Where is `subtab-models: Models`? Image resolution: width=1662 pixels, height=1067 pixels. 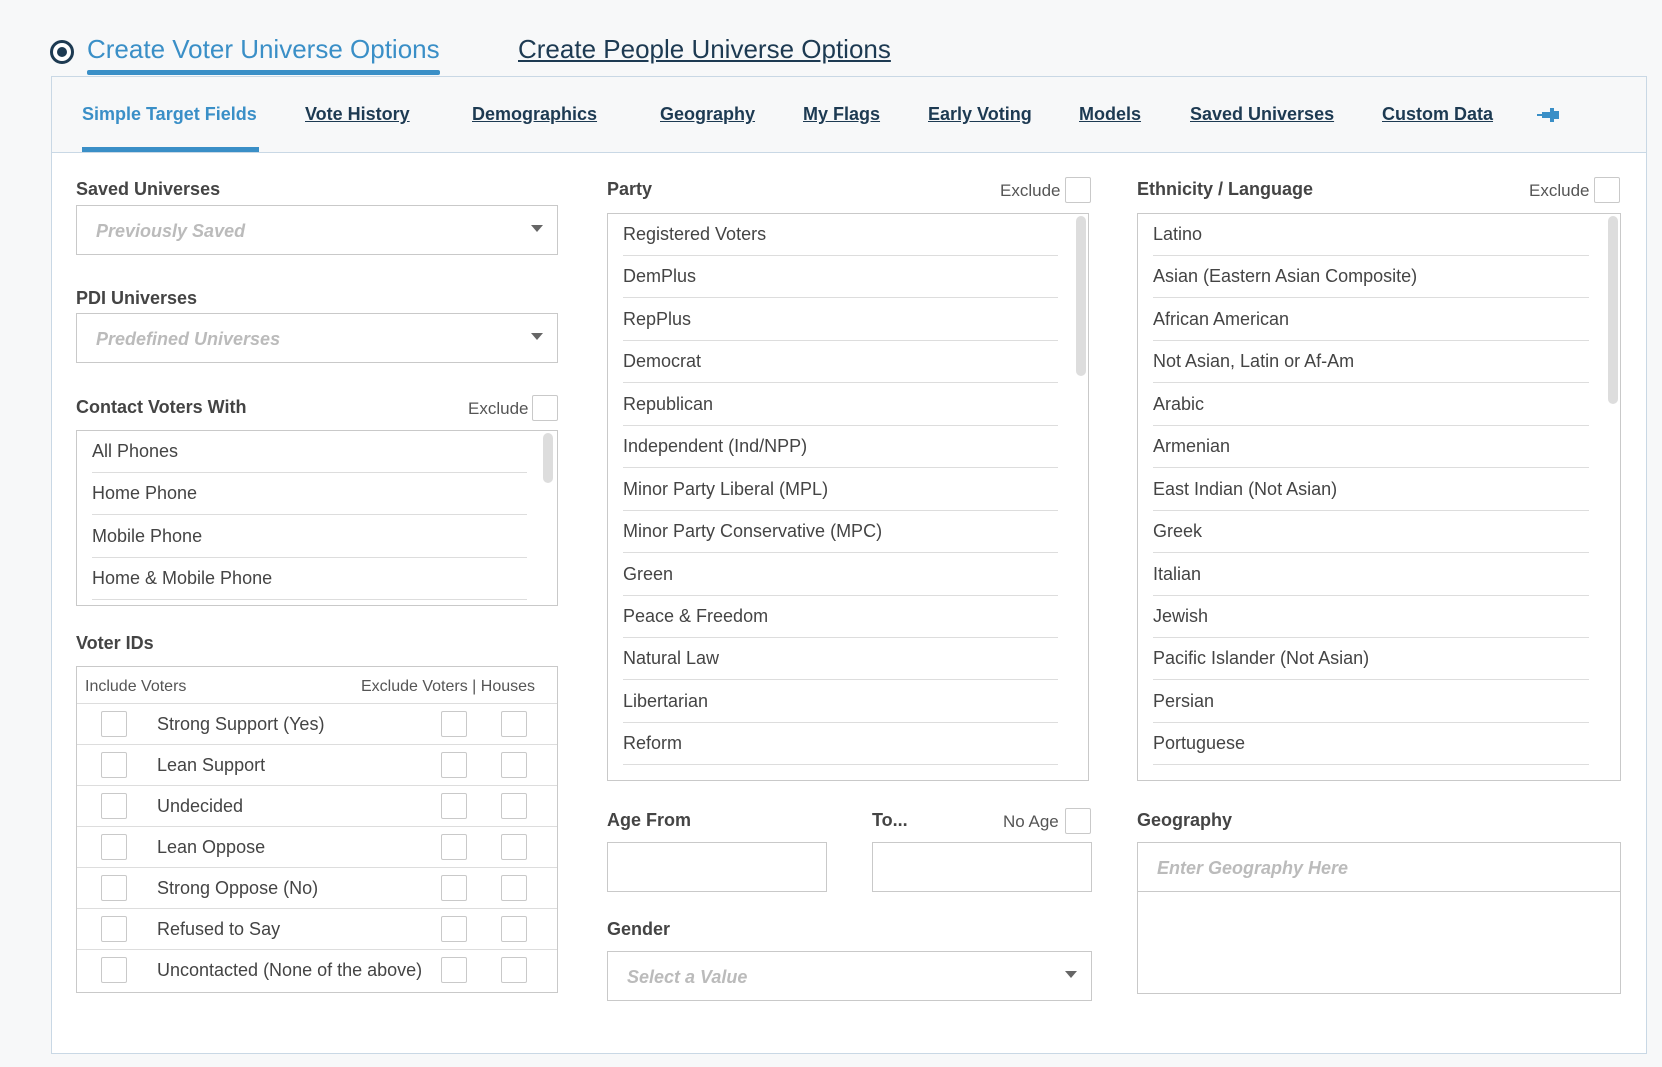
subtab-models: Models is located at coordinates (1110, 114).